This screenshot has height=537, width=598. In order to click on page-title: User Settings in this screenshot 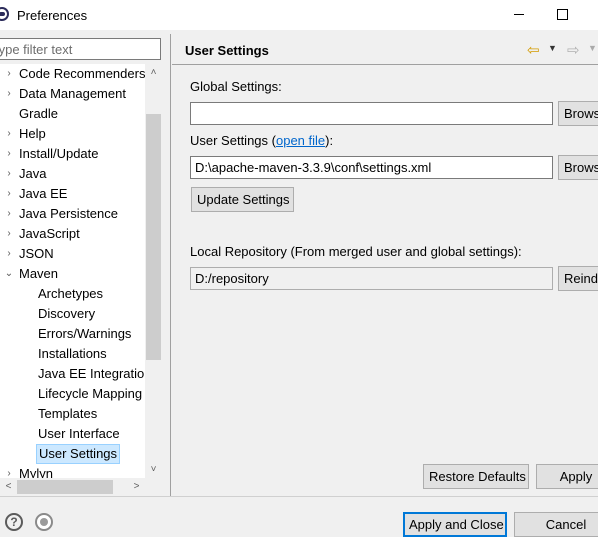, I will do `click(227, 50)`.